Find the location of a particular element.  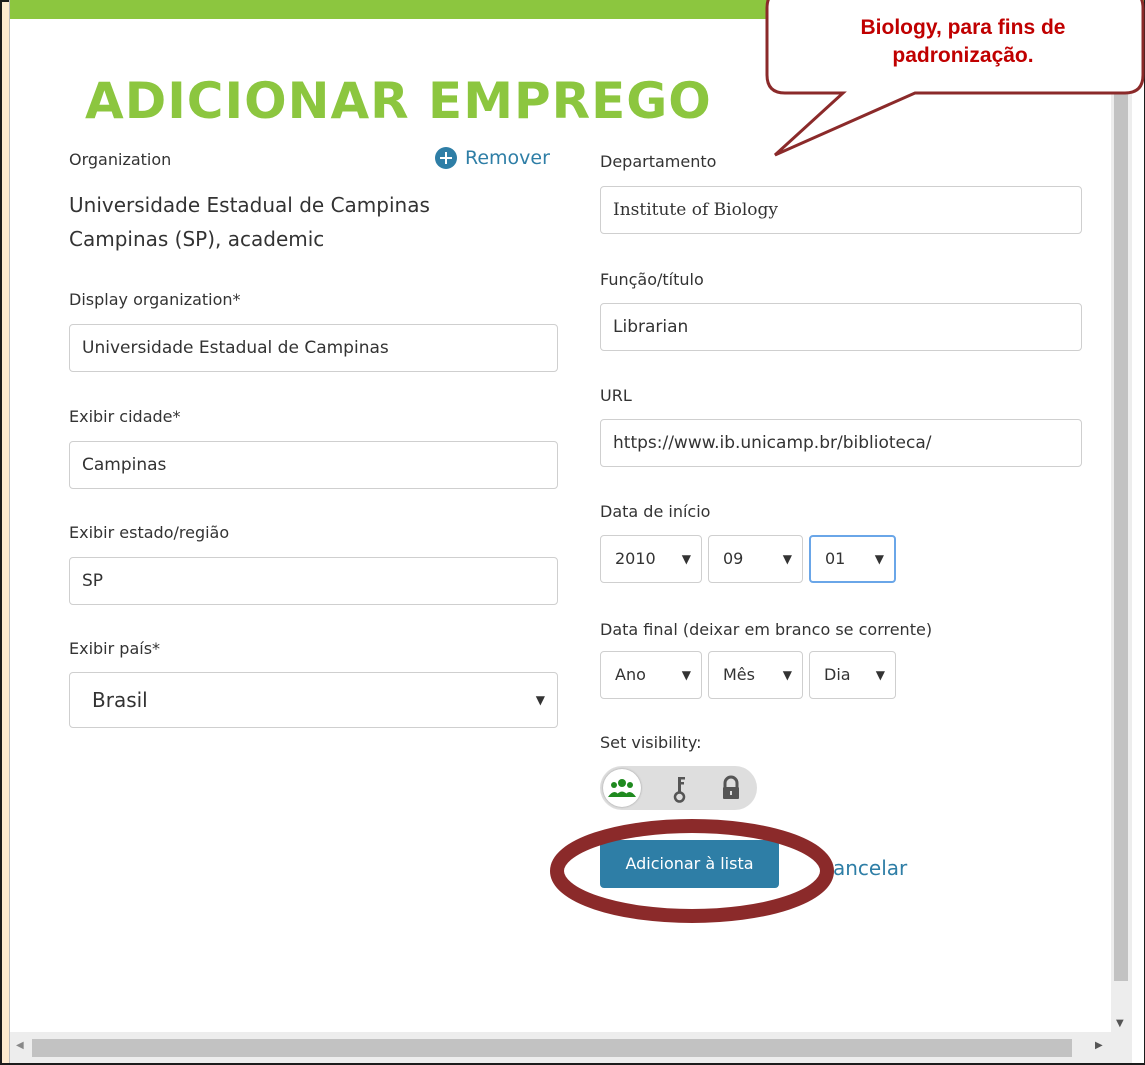

visibility-label: Set visibility: is located at coordinates (651, 742).